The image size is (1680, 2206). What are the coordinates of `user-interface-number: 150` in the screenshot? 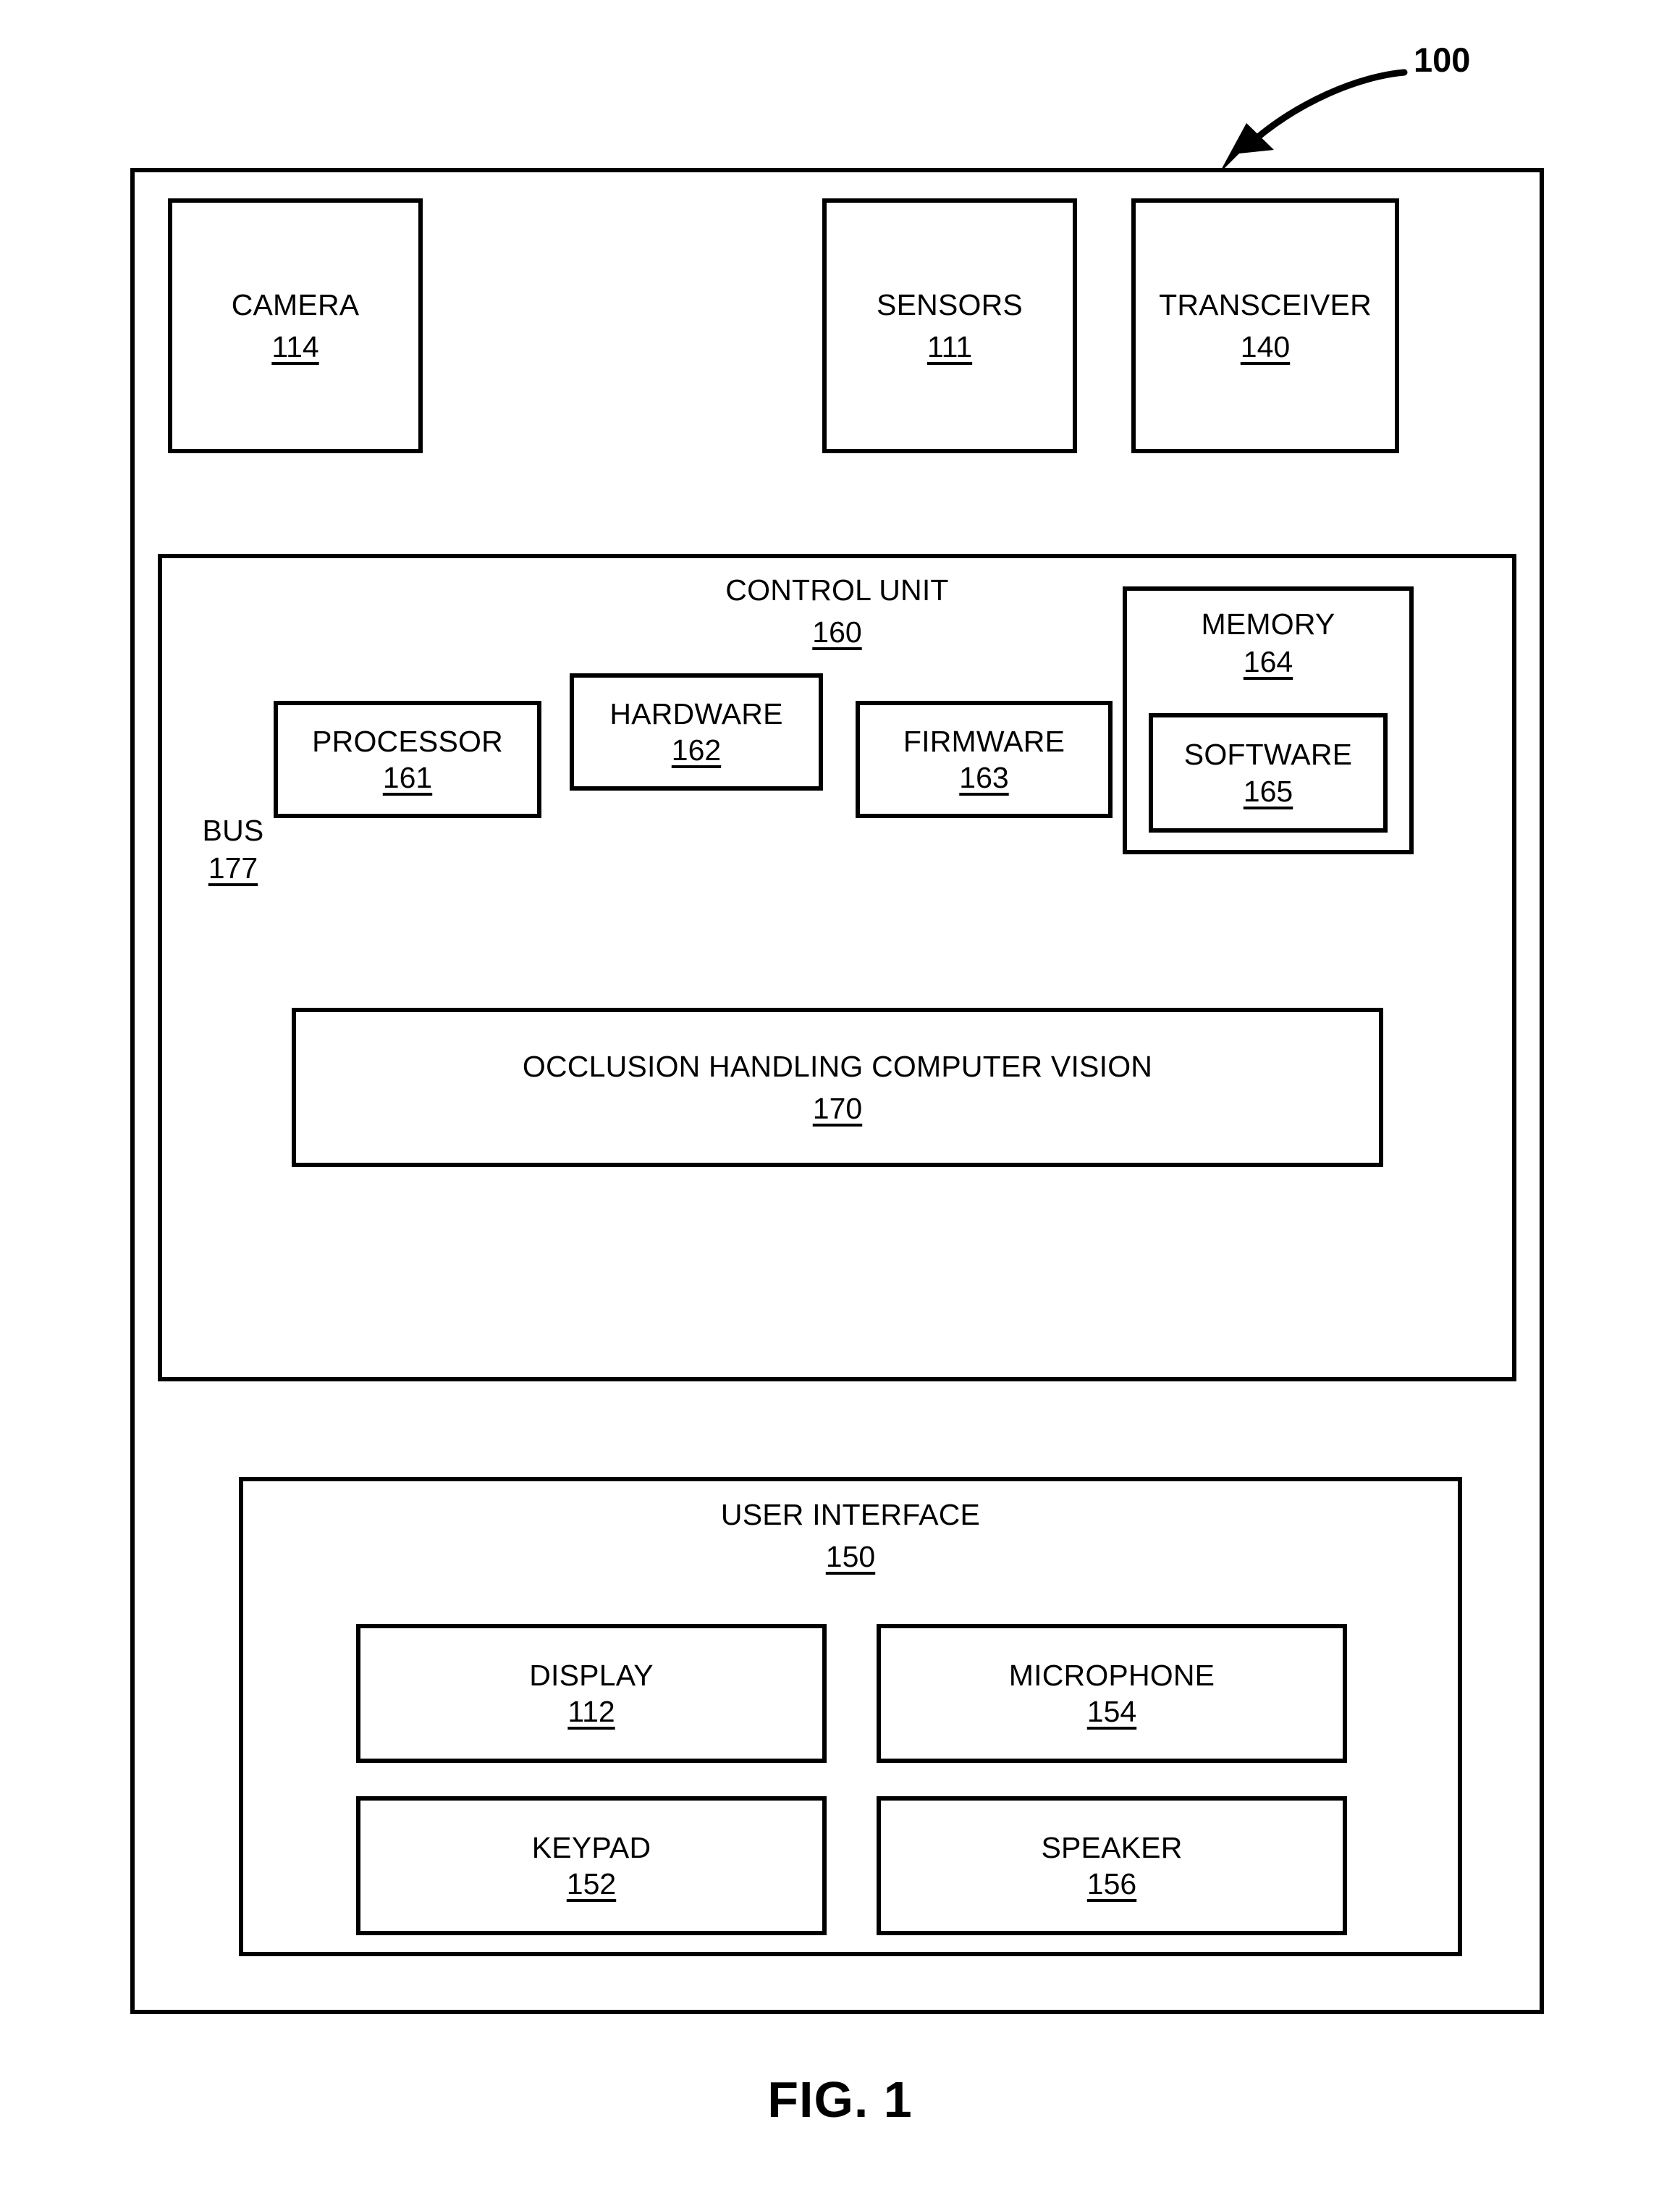 It's located at (850, 1557).